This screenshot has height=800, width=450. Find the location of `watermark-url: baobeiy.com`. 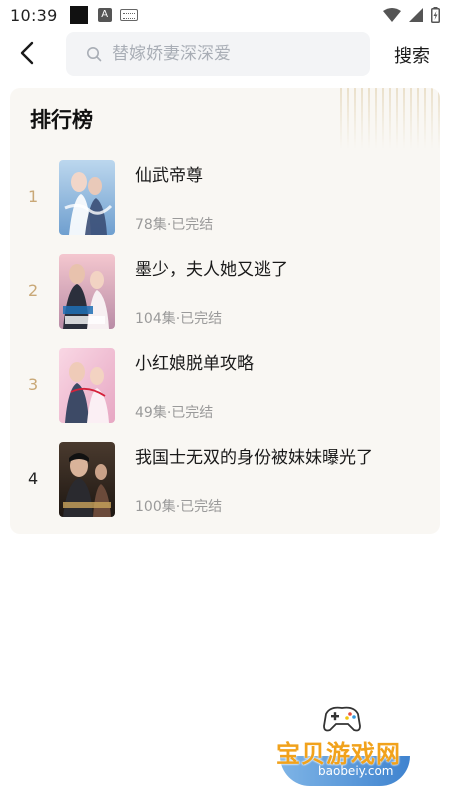

watermark-url: baobeiy.com is located at coordinates (356, 771).